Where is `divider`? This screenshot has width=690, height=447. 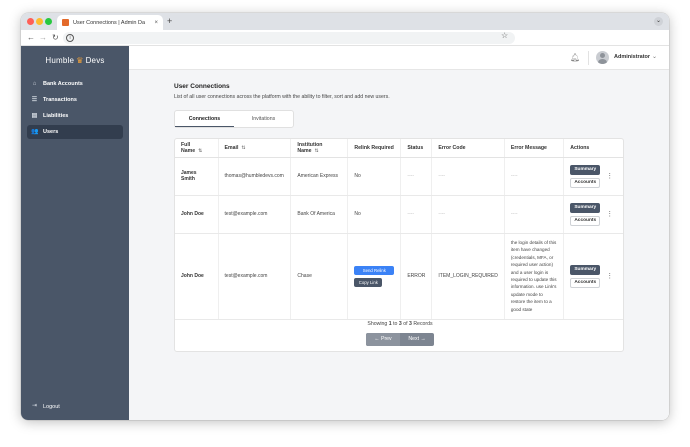
divider is located at coordinates (588, 58).